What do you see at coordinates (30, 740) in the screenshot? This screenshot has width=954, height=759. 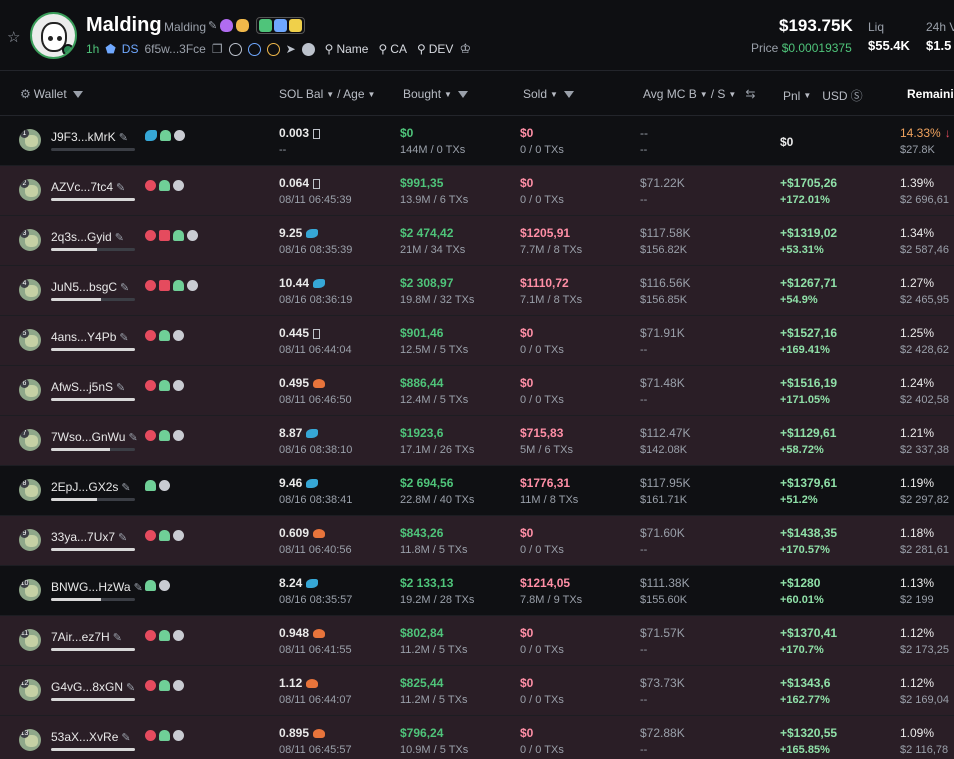 I see `avatar: 13` at bounding box center [30, 740].